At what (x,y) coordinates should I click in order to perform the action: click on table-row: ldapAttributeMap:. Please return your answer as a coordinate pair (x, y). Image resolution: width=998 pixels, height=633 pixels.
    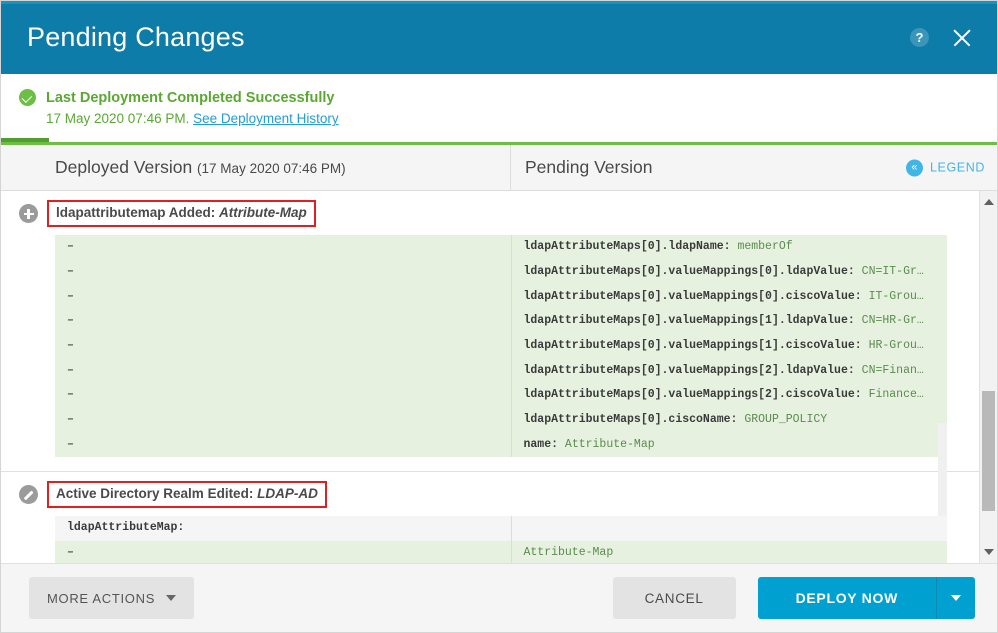
    Looking at the image, I should click on (501, 529).